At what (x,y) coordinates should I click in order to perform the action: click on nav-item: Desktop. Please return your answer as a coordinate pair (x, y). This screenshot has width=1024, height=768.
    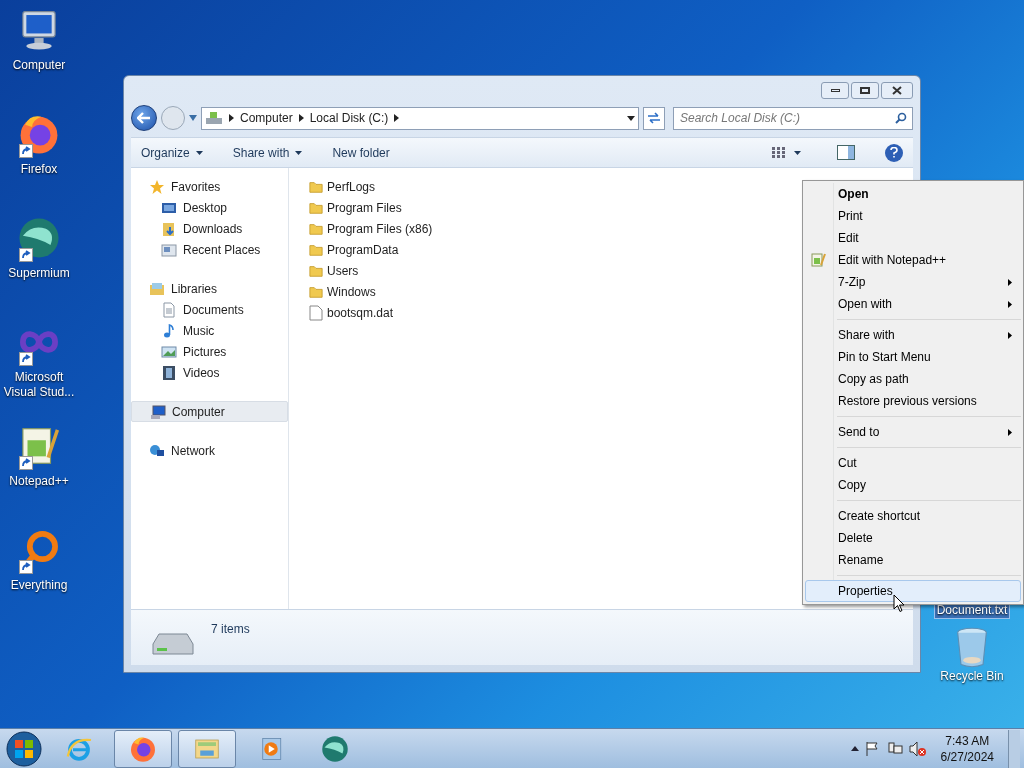
    Looking at the image, I should click on (209, 207).